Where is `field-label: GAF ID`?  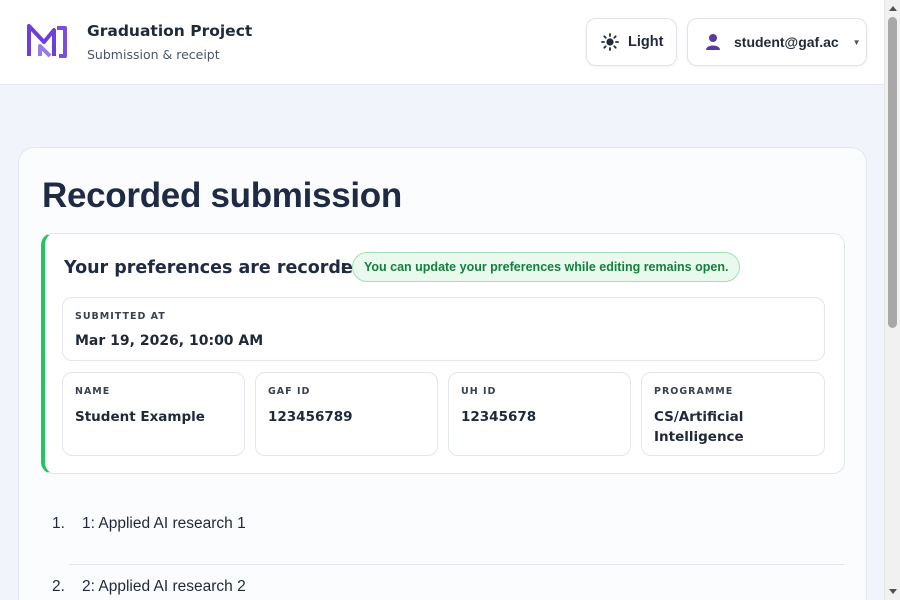 field-label: GAF ID is located at coordinates (289, 391).